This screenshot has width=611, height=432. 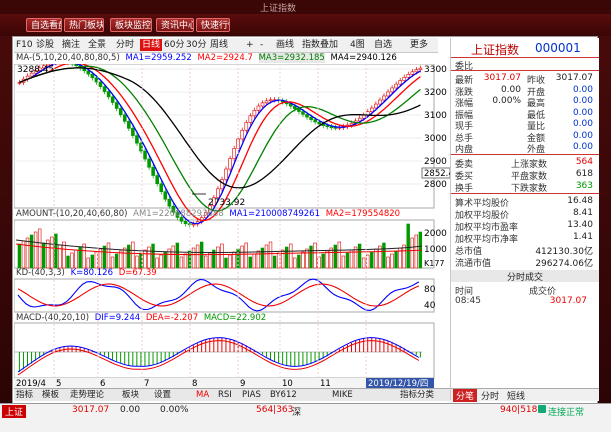 I want to click on tab-shortline: 短线, so click(x=516, y=395).